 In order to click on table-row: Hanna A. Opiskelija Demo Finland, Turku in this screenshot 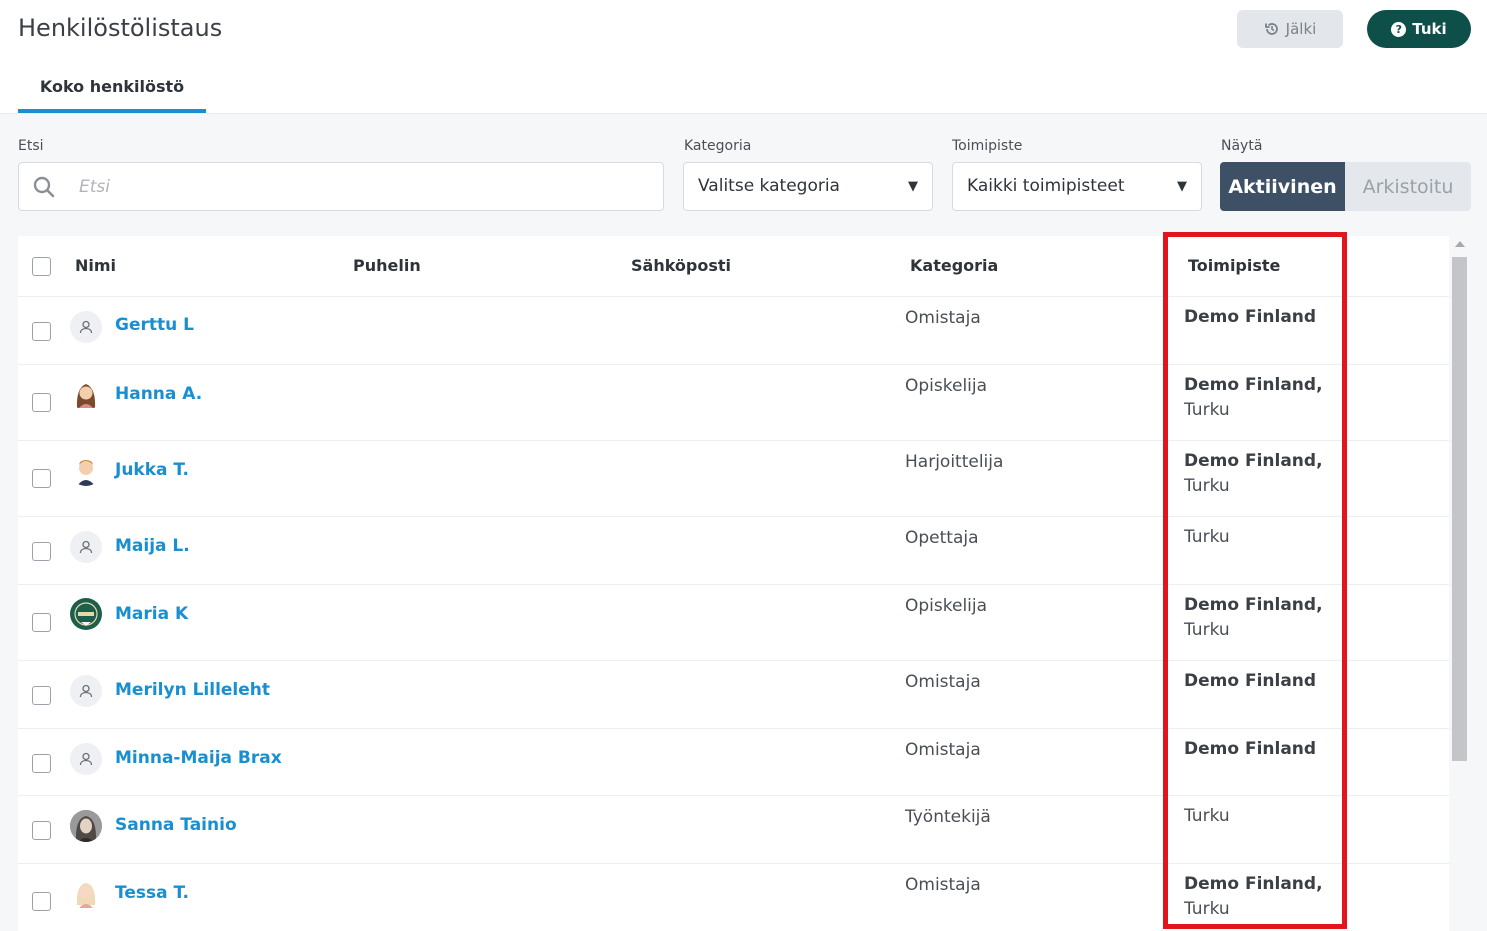, I will do `click(733, 403)`.